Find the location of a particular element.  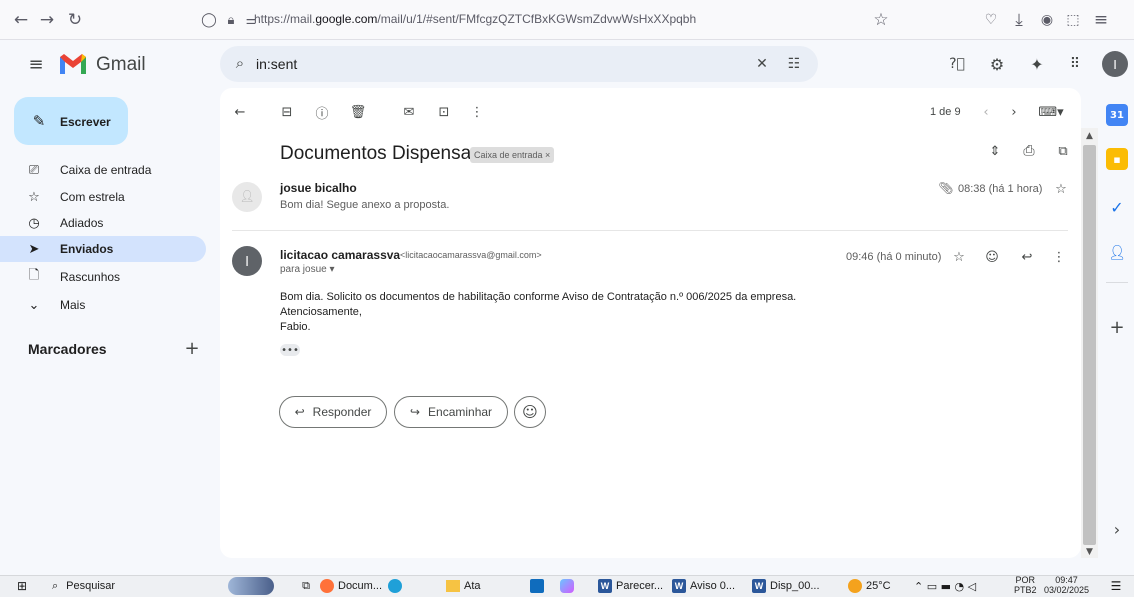

edge-icon is located at coordinates (395, 586).